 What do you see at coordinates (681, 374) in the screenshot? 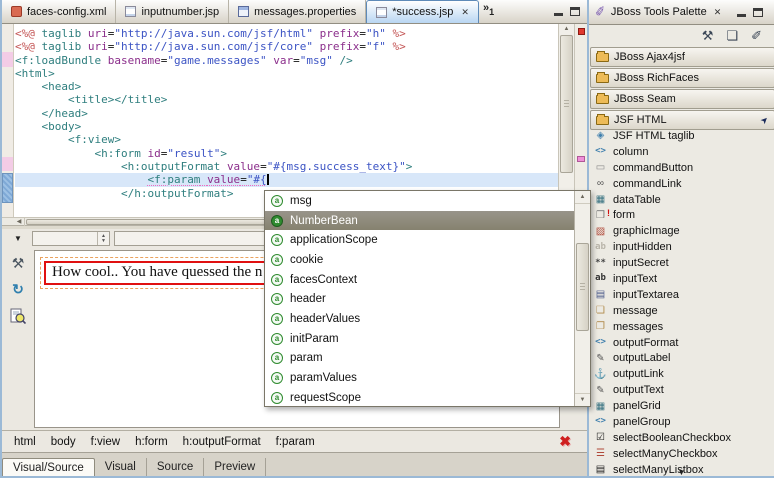
I see `palette-item-outputlink: ⚓ outputLink` at bounding box center [681, 374].